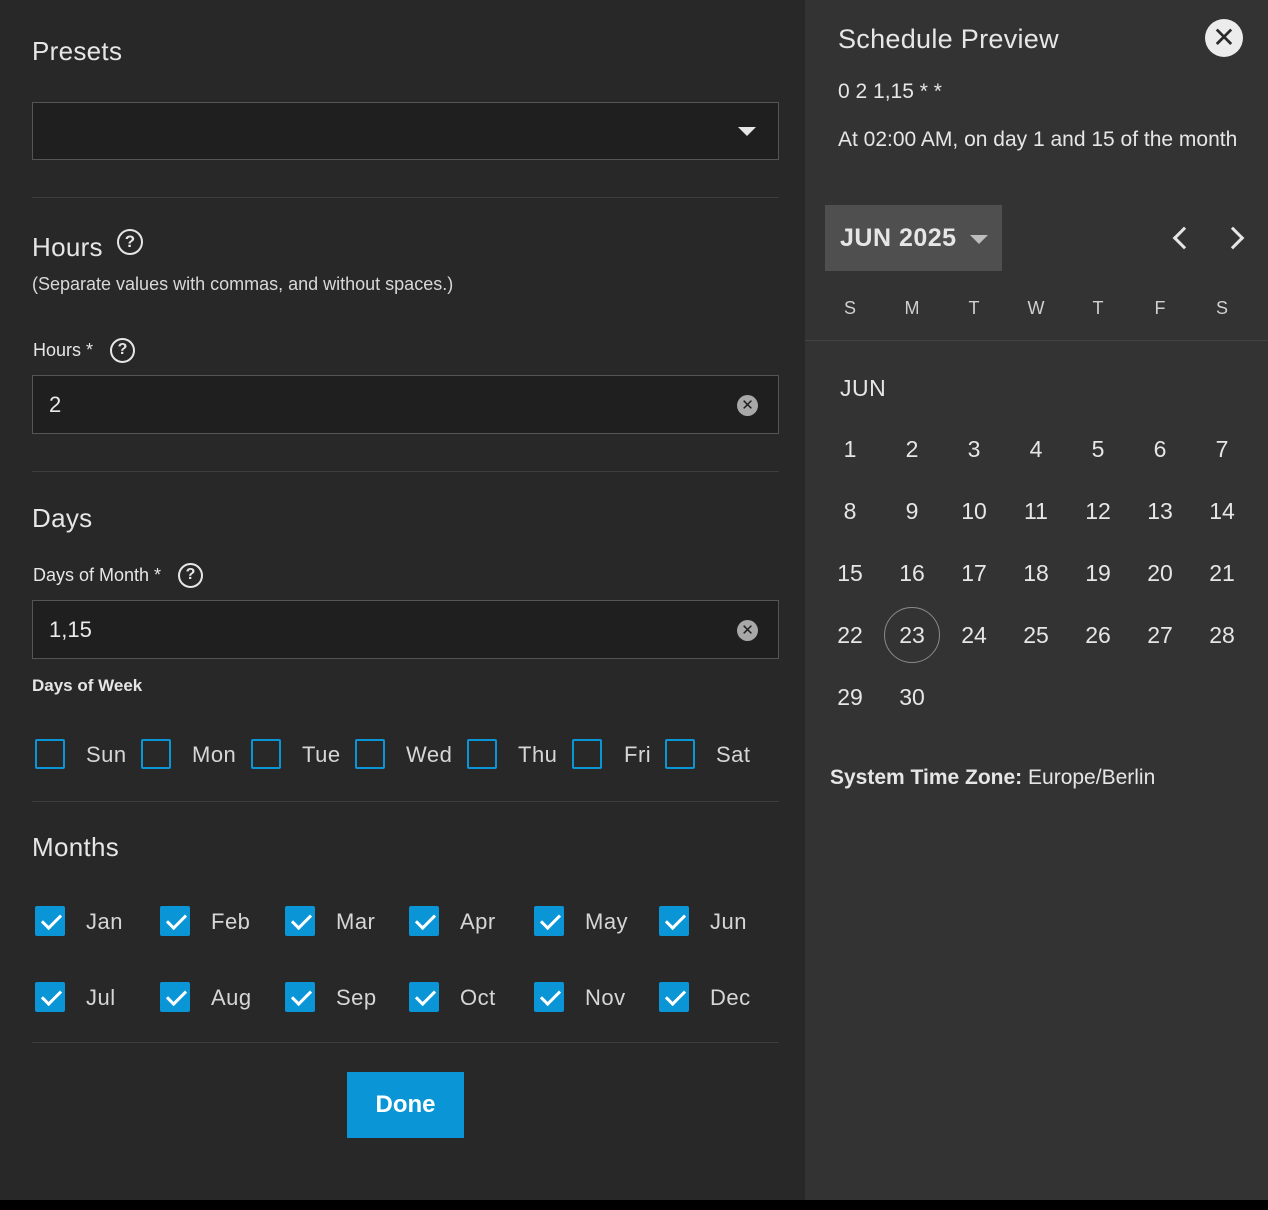  Describe the element at coordinates (231, 997) in the screenshot. I see `month-label: Aug` at that location.